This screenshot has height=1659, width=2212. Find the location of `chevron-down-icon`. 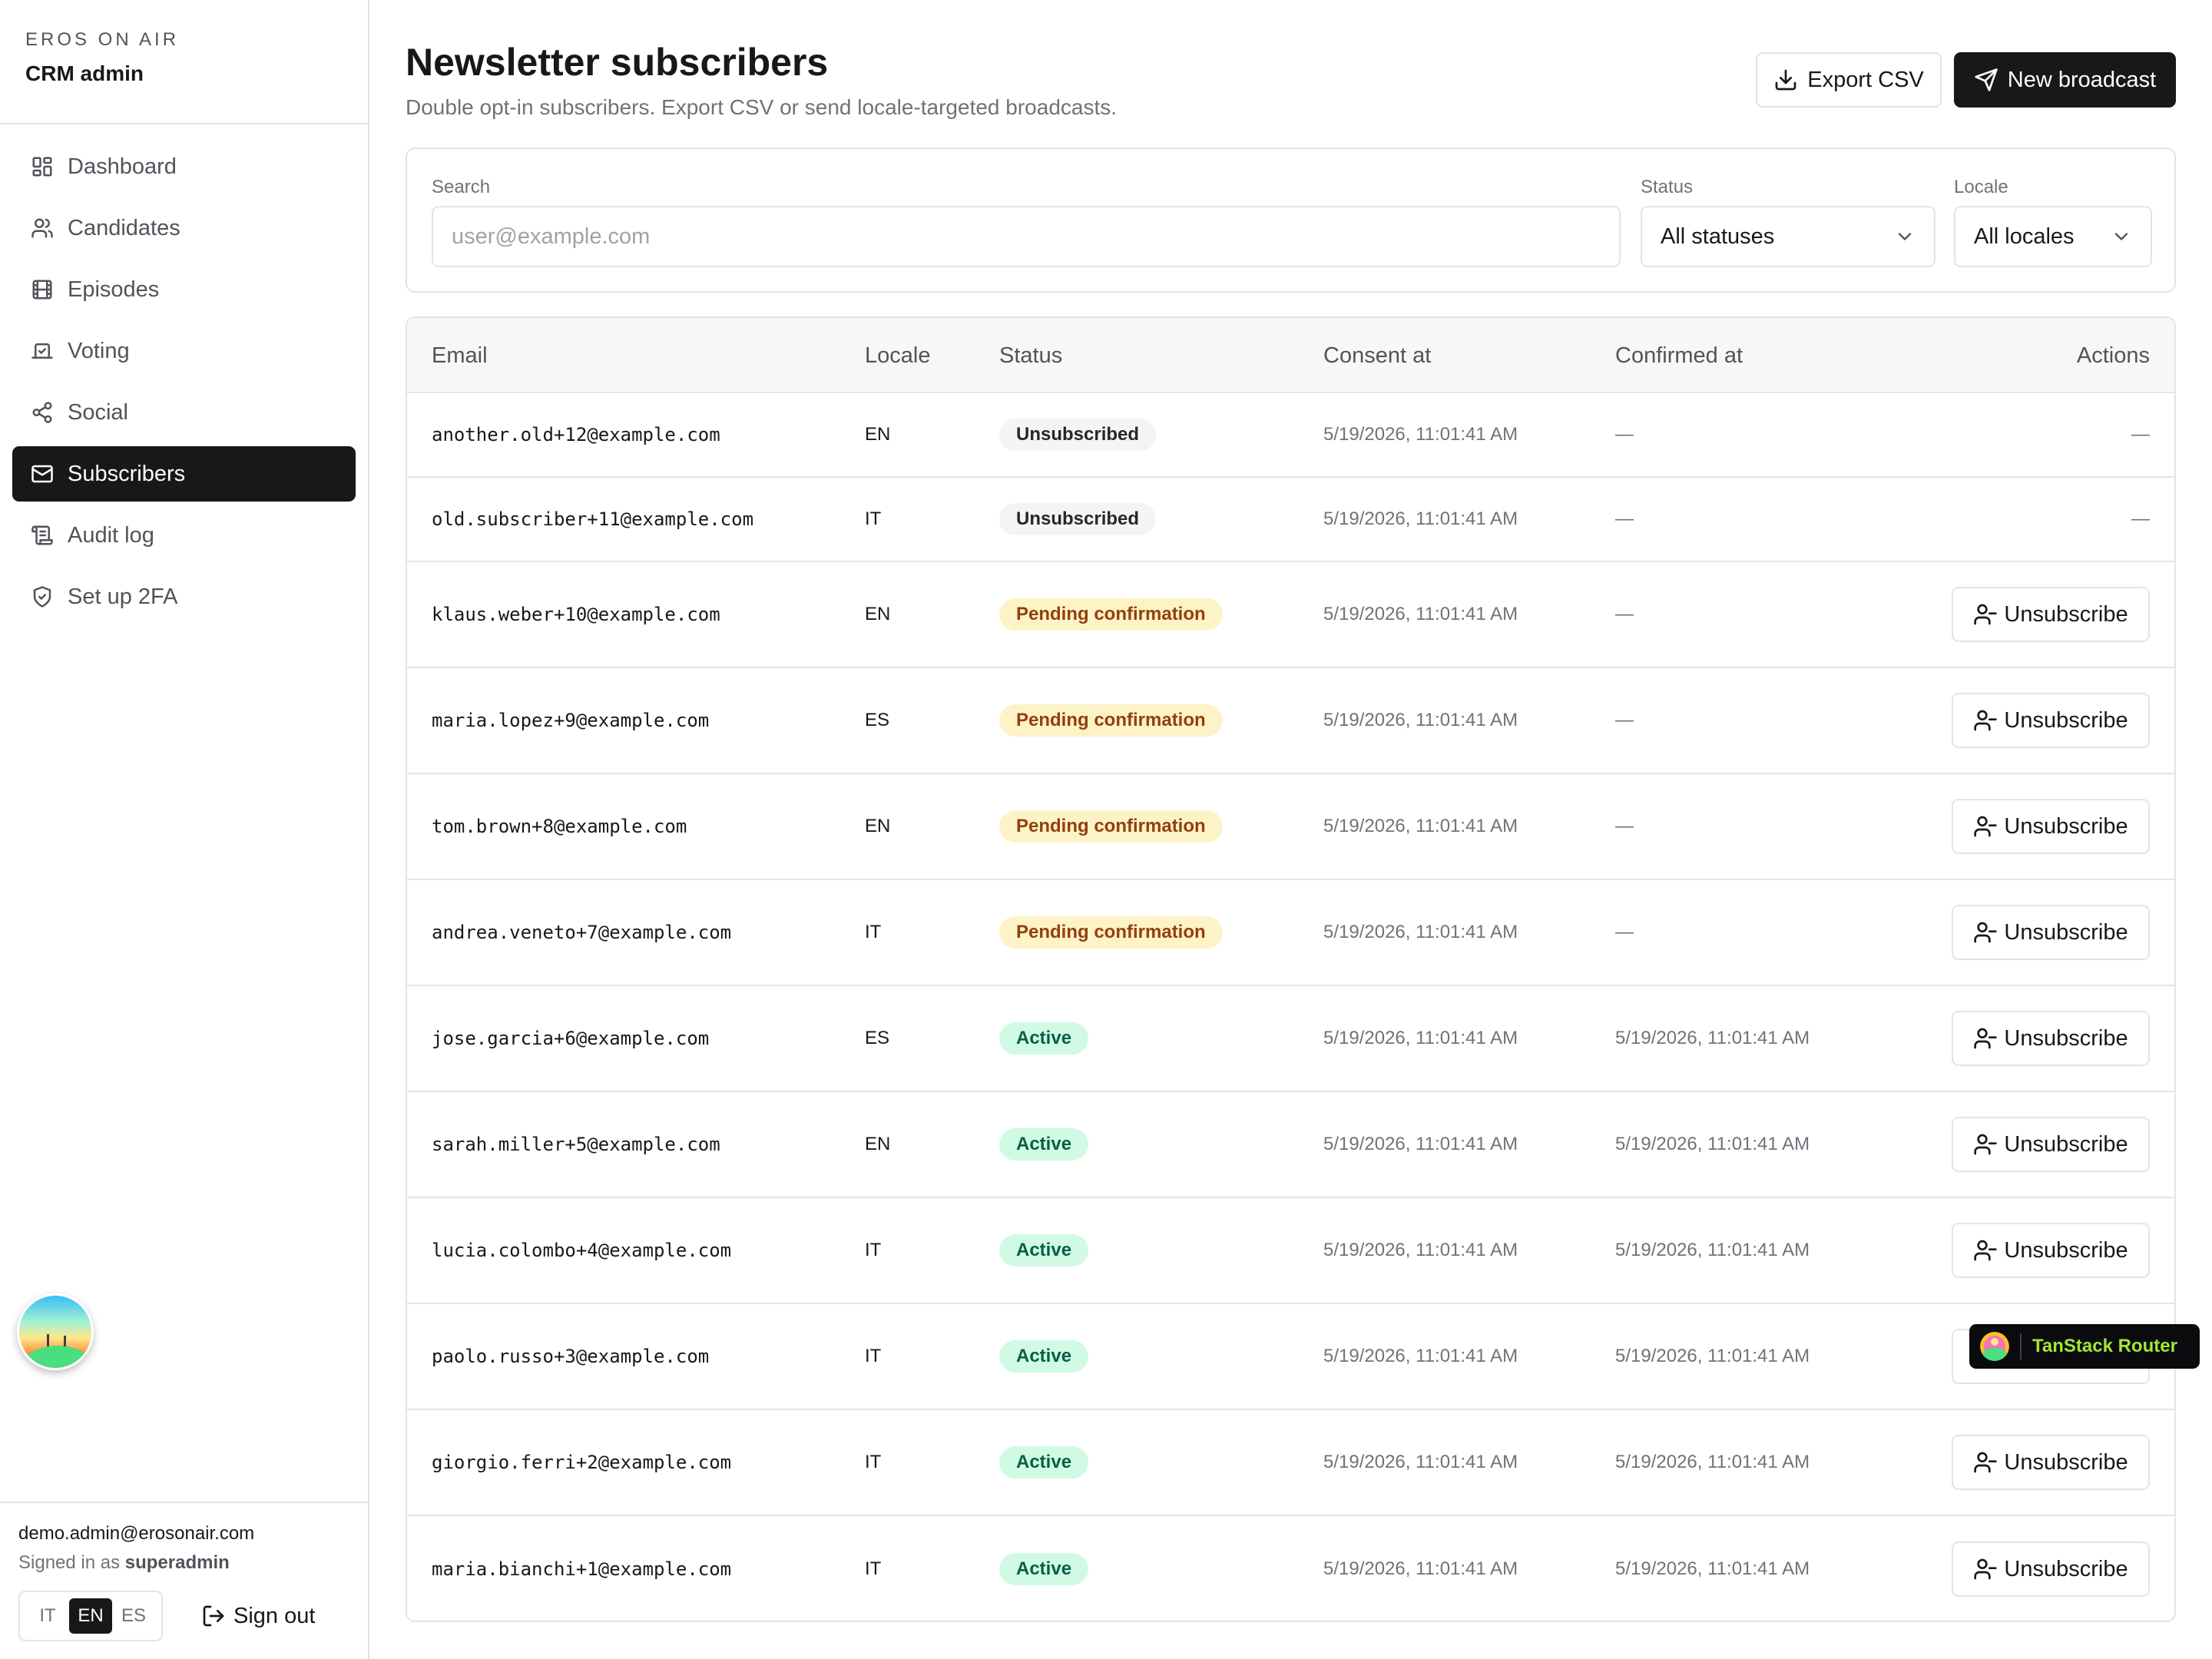

chevron-down-icon is located at coordinates (1905, 237).